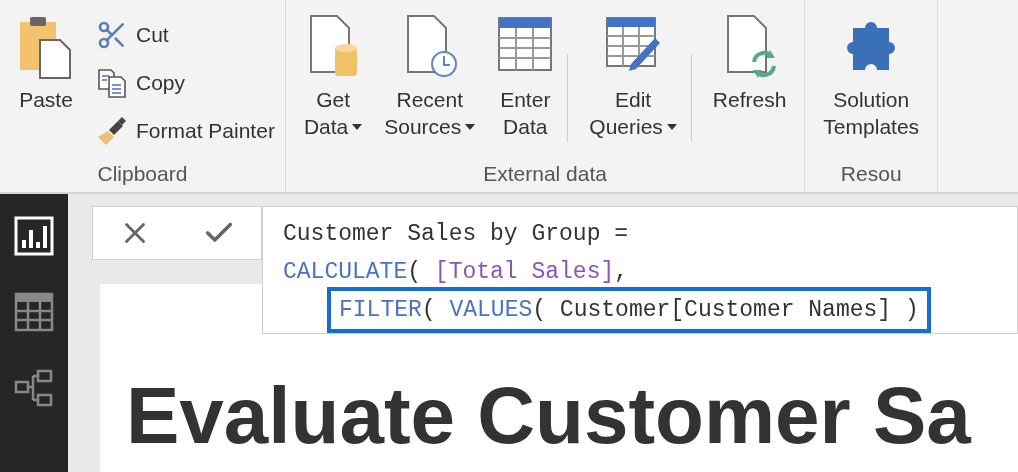  I want to click on group-label: External data, so click(545, 174).